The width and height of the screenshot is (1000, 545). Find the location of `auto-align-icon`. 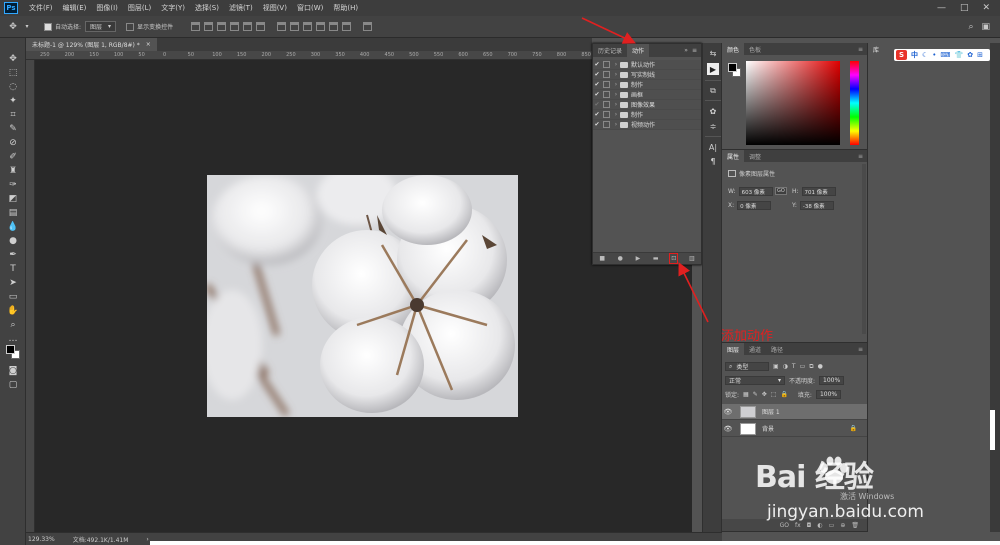

auto-align-icon is located at coordinates (368, 26).